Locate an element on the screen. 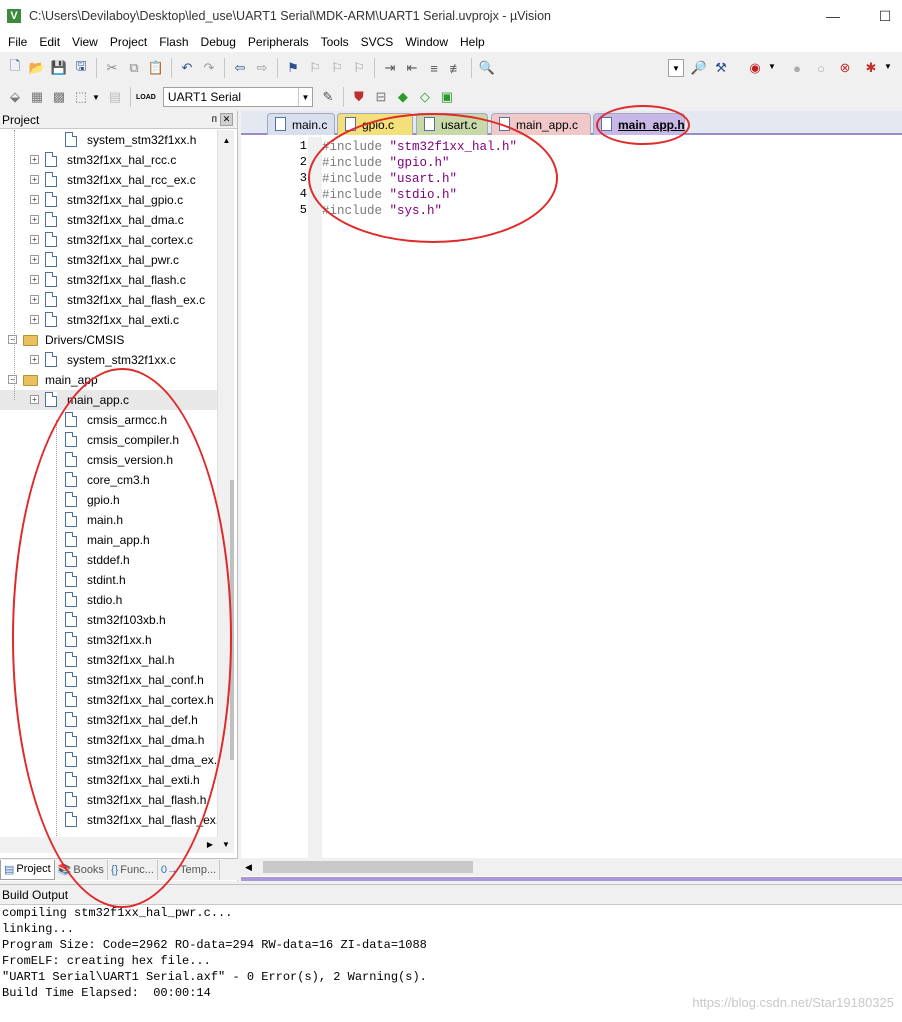  menu-help: Help is located at coordinates (472, 42).